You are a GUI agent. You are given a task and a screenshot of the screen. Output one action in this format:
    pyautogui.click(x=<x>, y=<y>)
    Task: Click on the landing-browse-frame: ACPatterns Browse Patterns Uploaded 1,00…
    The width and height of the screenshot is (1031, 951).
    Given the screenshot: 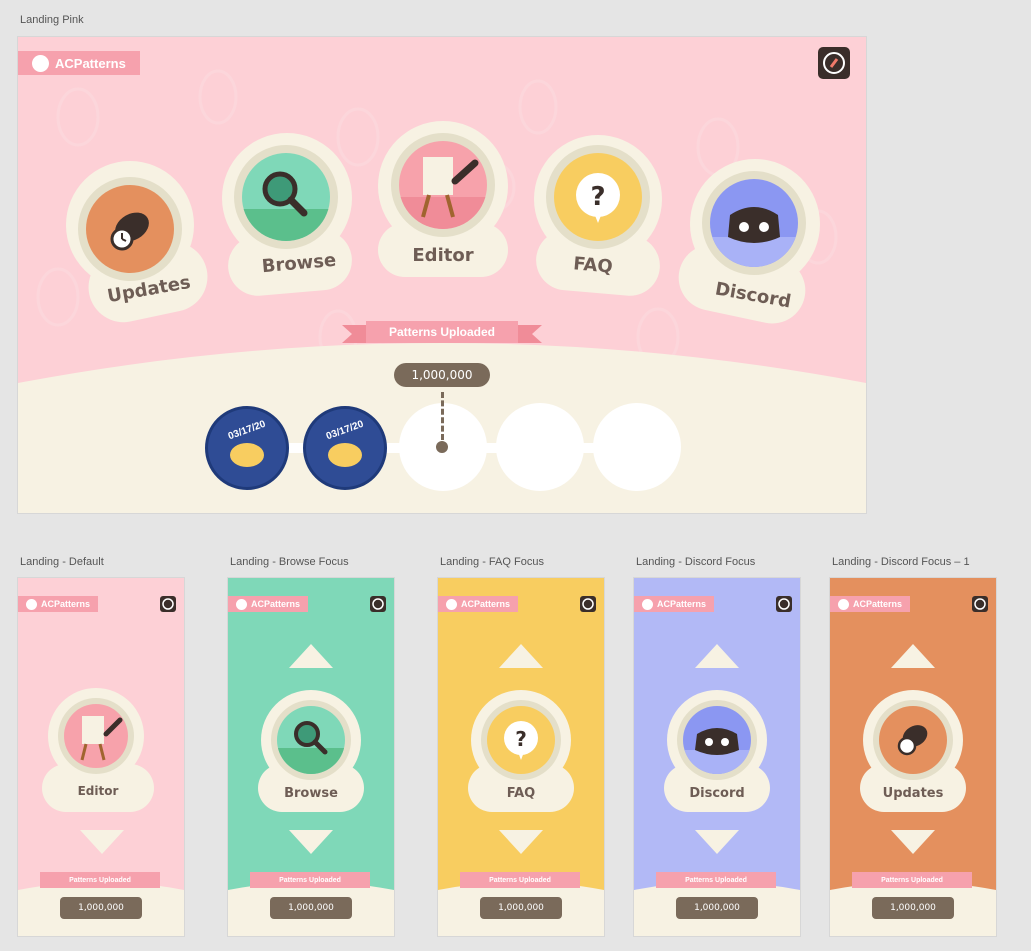 What is the action you would take?
    pyautogui.click(x=311, y=757)
    